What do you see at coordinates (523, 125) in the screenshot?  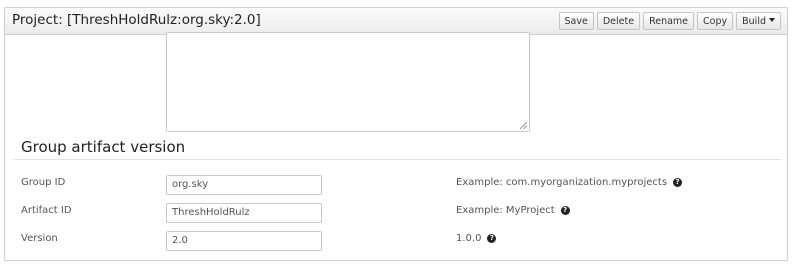 I see `resize-grip-icon` at bounding box center [523, 125].